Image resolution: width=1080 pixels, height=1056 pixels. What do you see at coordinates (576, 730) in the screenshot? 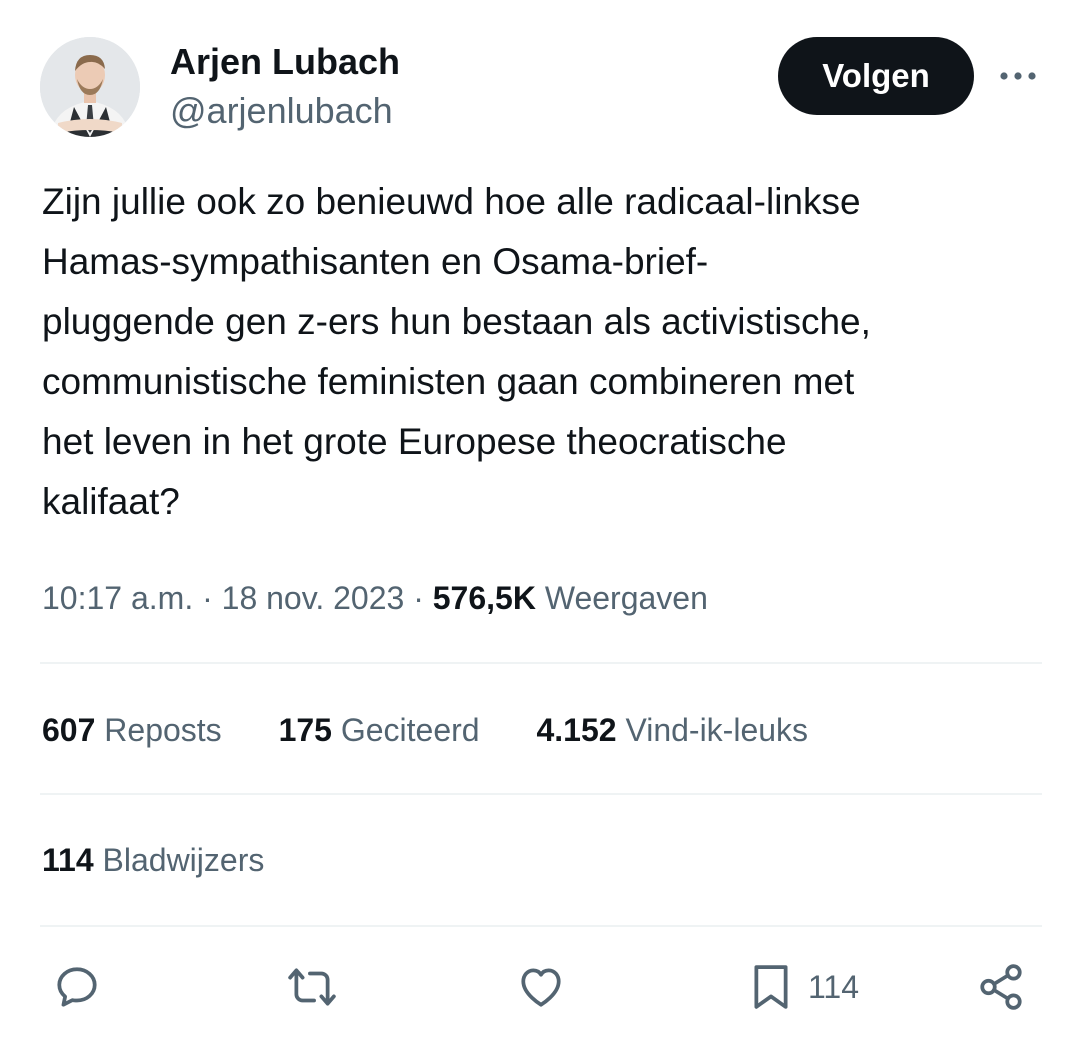
I see `likes-count: 4.152` at bounding box center [576, 730].